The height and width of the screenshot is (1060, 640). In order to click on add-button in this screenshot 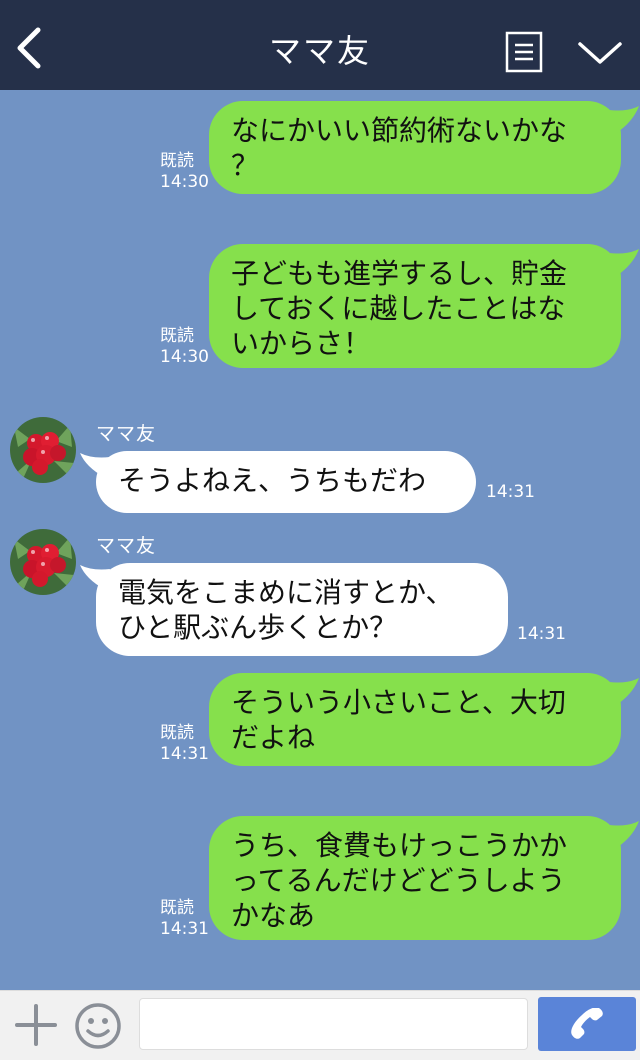, I will do `click(36, 1025)`.